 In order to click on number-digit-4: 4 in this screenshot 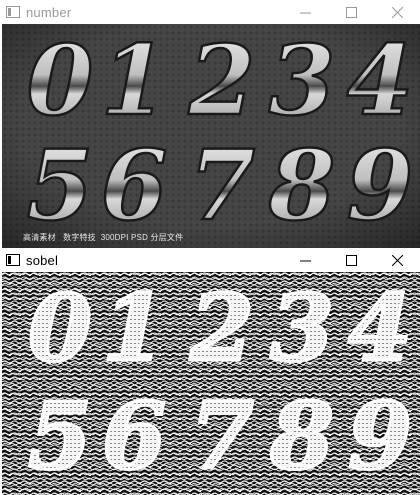, I will do `click(380, 80)`.